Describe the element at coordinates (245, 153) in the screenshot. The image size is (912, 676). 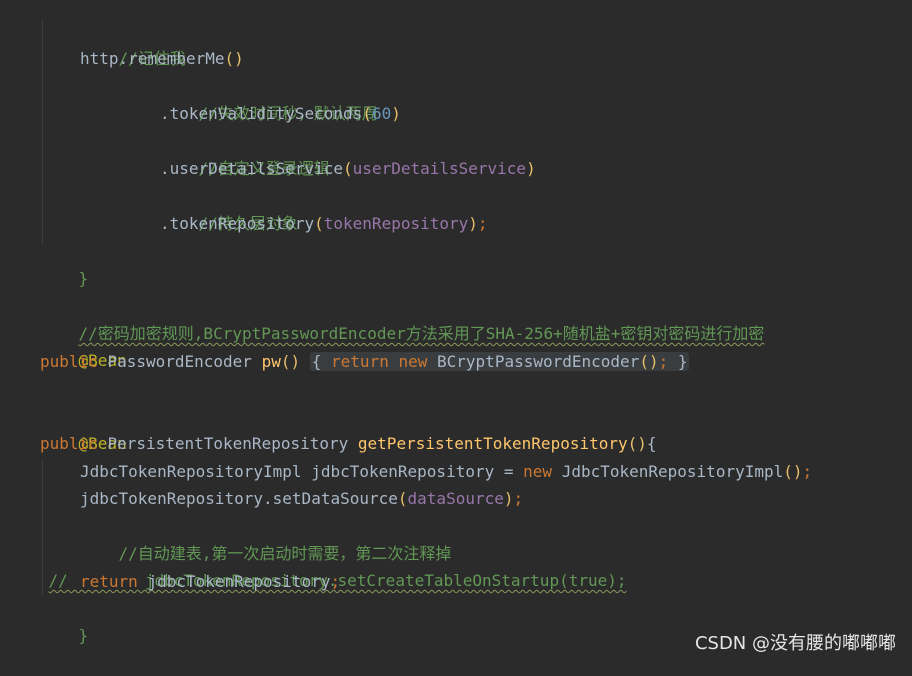
I see `code-line: //自定义登录逻辑` at that location.